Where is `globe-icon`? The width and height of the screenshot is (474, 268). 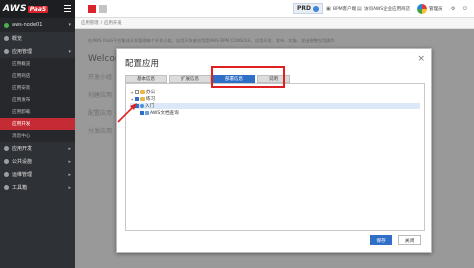 globe-icon is located at coordinates (142, 106).